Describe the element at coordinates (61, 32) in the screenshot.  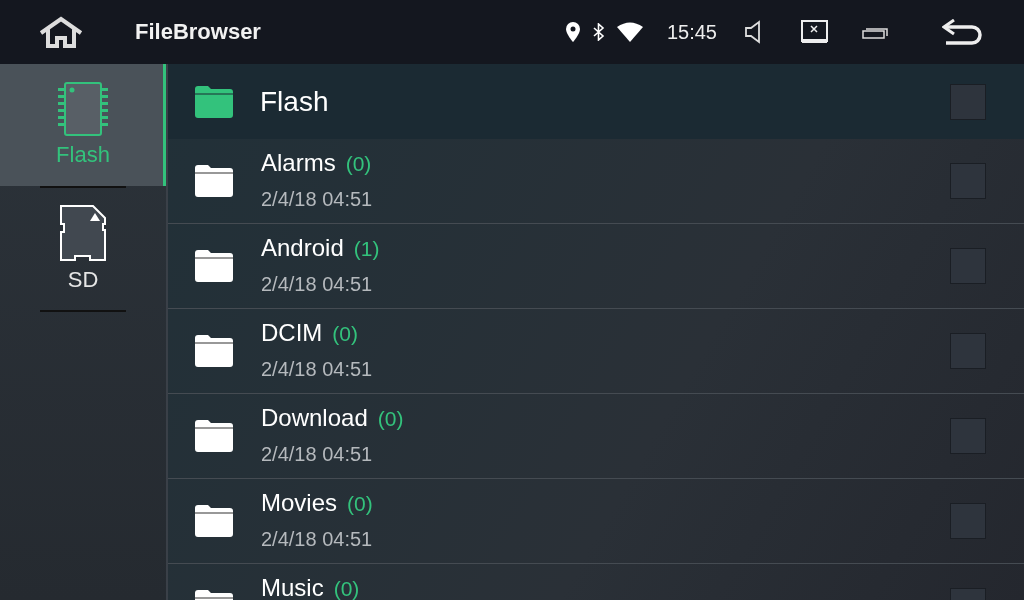
I see `home-icon` at that location.